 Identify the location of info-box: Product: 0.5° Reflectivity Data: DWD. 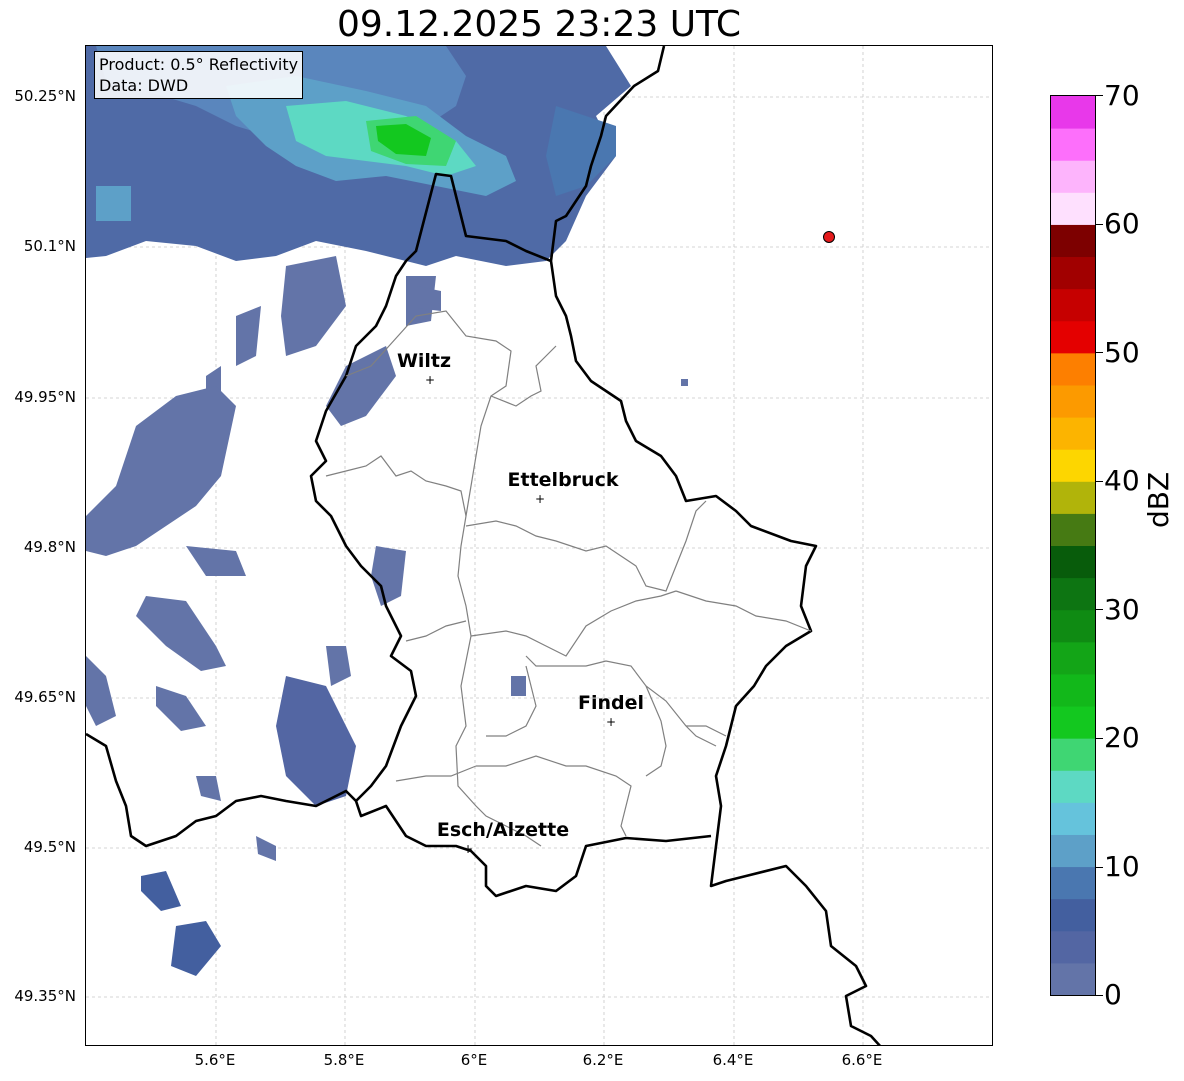
(199, 75).